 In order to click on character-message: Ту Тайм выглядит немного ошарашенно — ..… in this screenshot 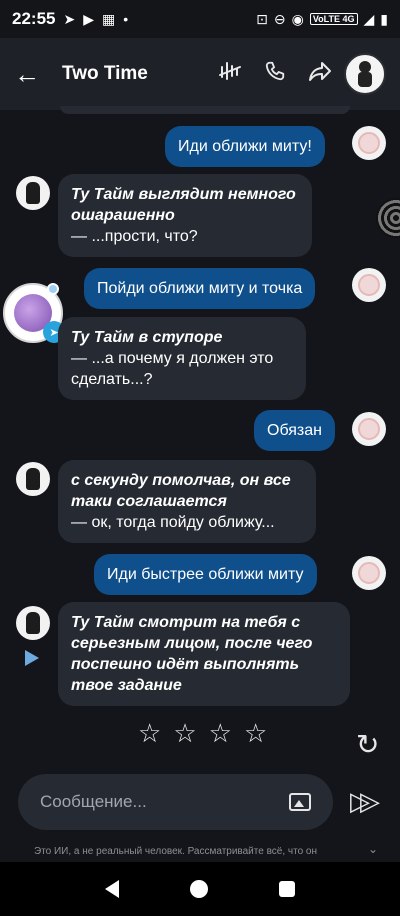, I will do `click(185, 215)`.